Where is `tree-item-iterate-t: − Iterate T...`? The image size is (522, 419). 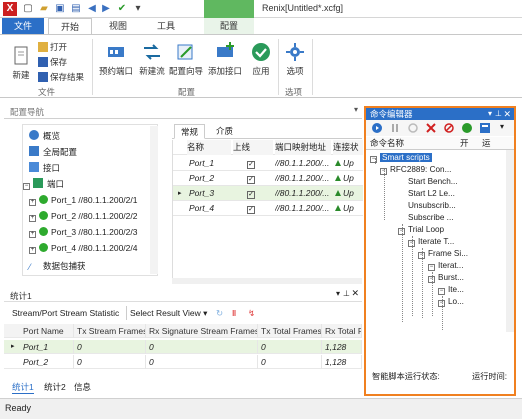 tree-item-iterate-t: − Iterate T... is located at coordinates (431, 241).